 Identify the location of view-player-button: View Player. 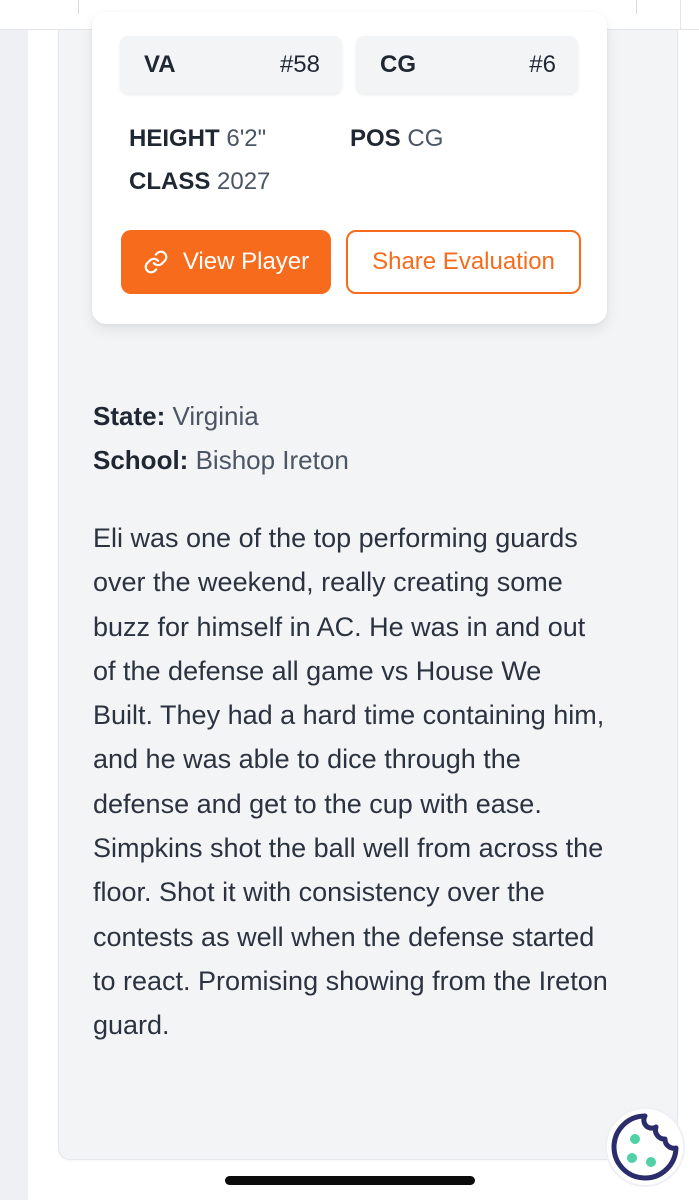
(226, 262).